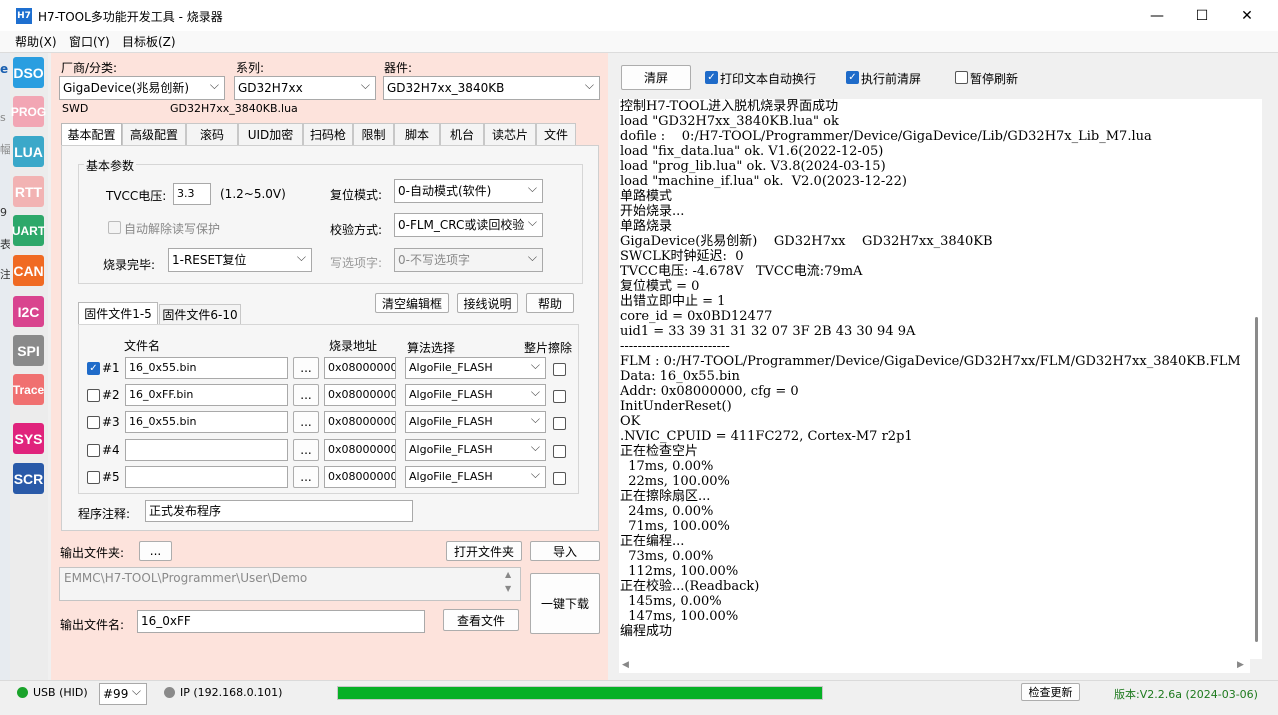 The height and width of the screenshot is (715, 1278). What do you see at coordinates (961, 77) in the screenshot?
I see `pause-refresh-checkbox` at bounding box center [961, 77].